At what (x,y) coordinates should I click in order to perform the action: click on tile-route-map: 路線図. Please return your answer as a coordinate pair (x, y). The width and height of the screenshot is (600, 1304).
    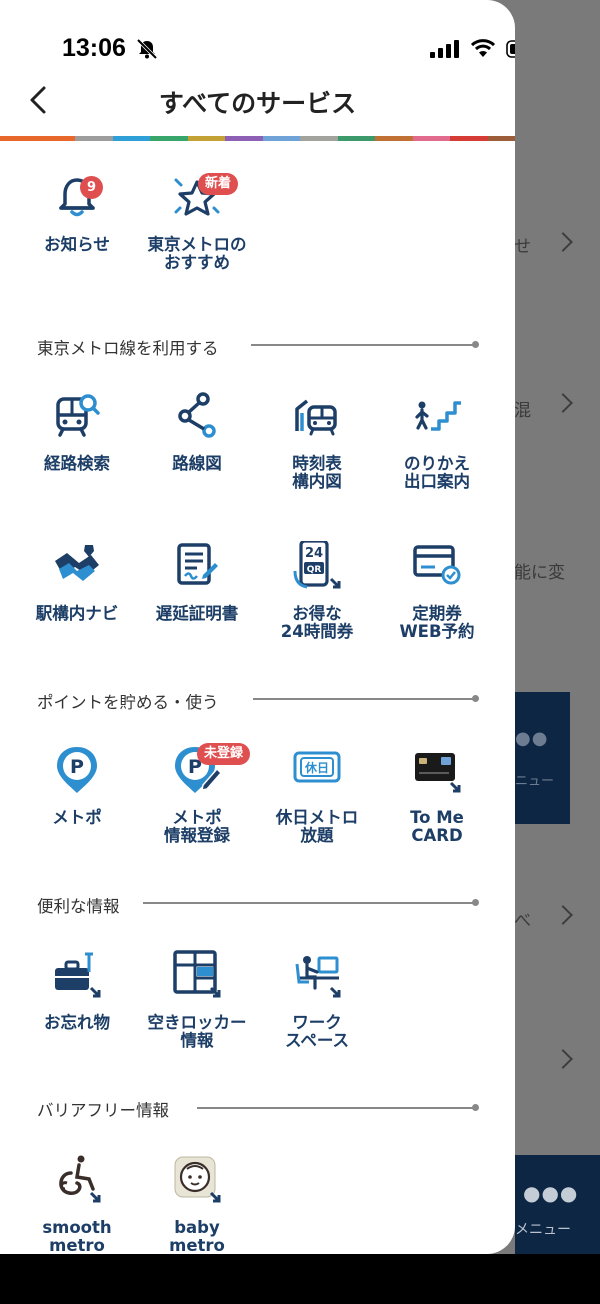
    Looking at the image, I should click on (197, 456).